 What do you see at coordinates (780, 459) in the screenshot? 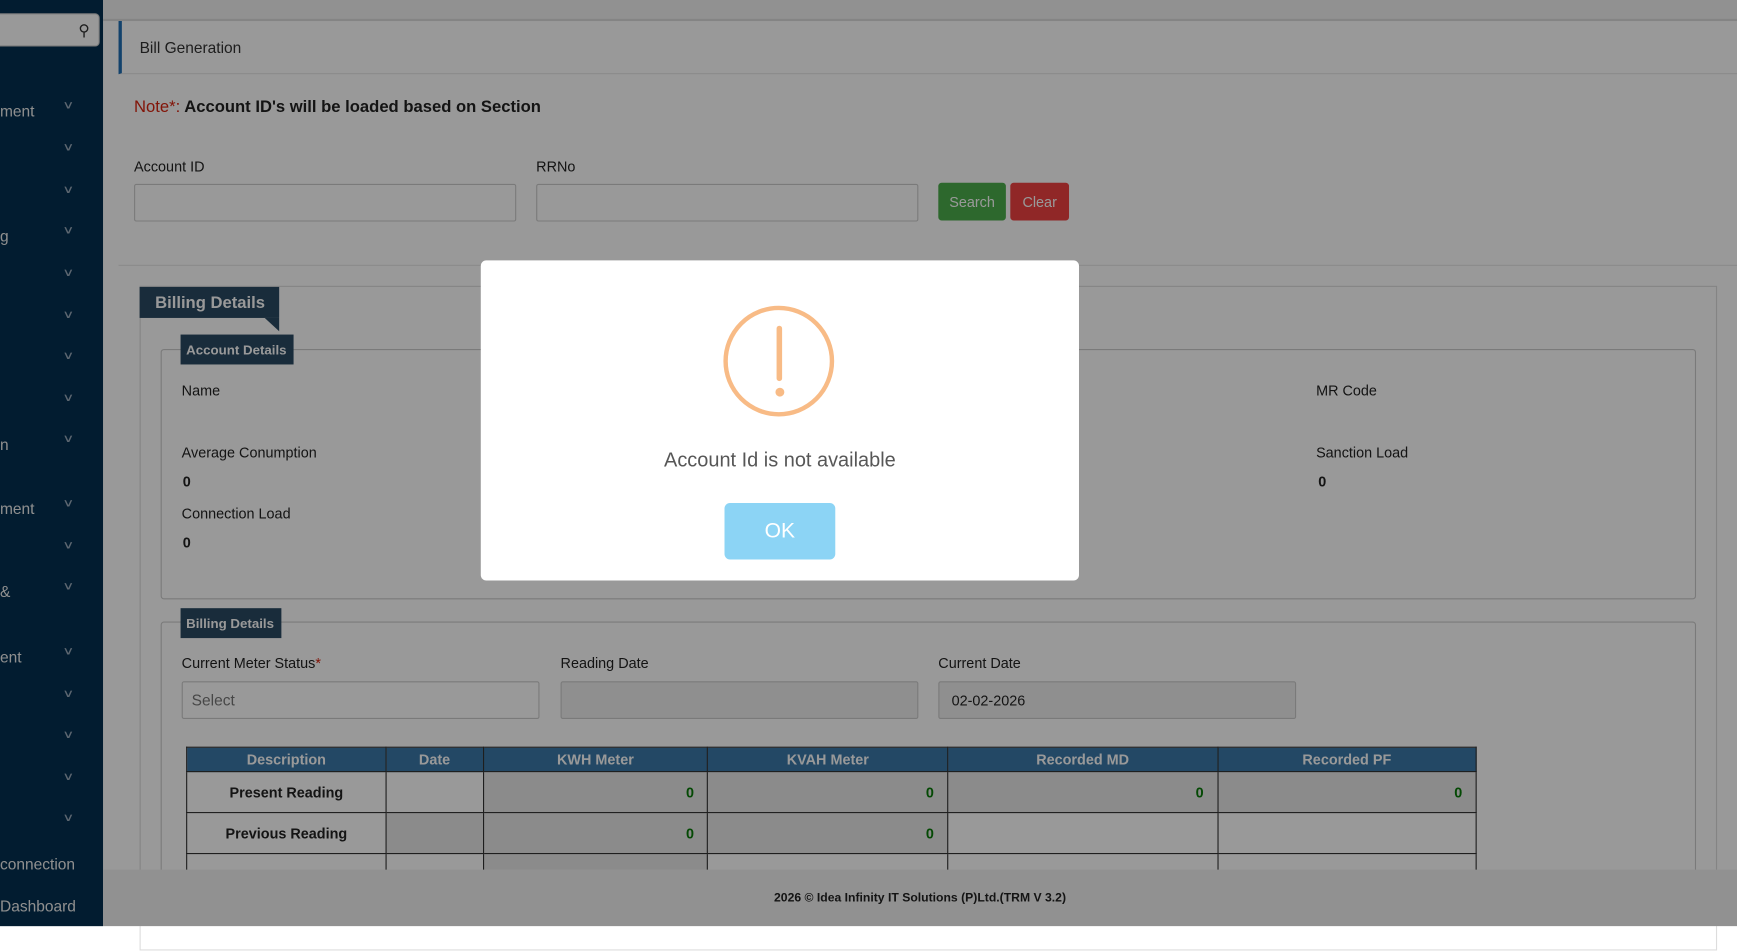
I see `alert-message: Account Id is not available` at bounding box center [780, 459].